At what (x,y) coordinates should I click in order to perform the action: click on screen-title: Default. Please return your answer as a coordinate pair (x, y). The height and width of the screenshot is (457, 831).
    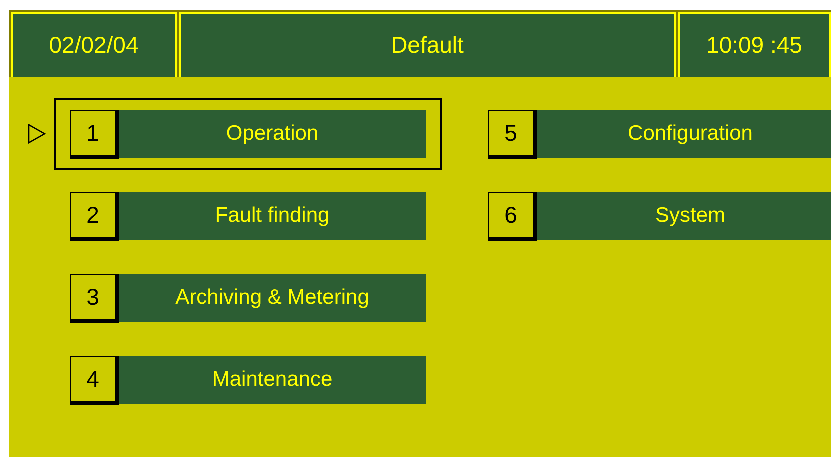
    Looking at the image, I should click on (427, 44).